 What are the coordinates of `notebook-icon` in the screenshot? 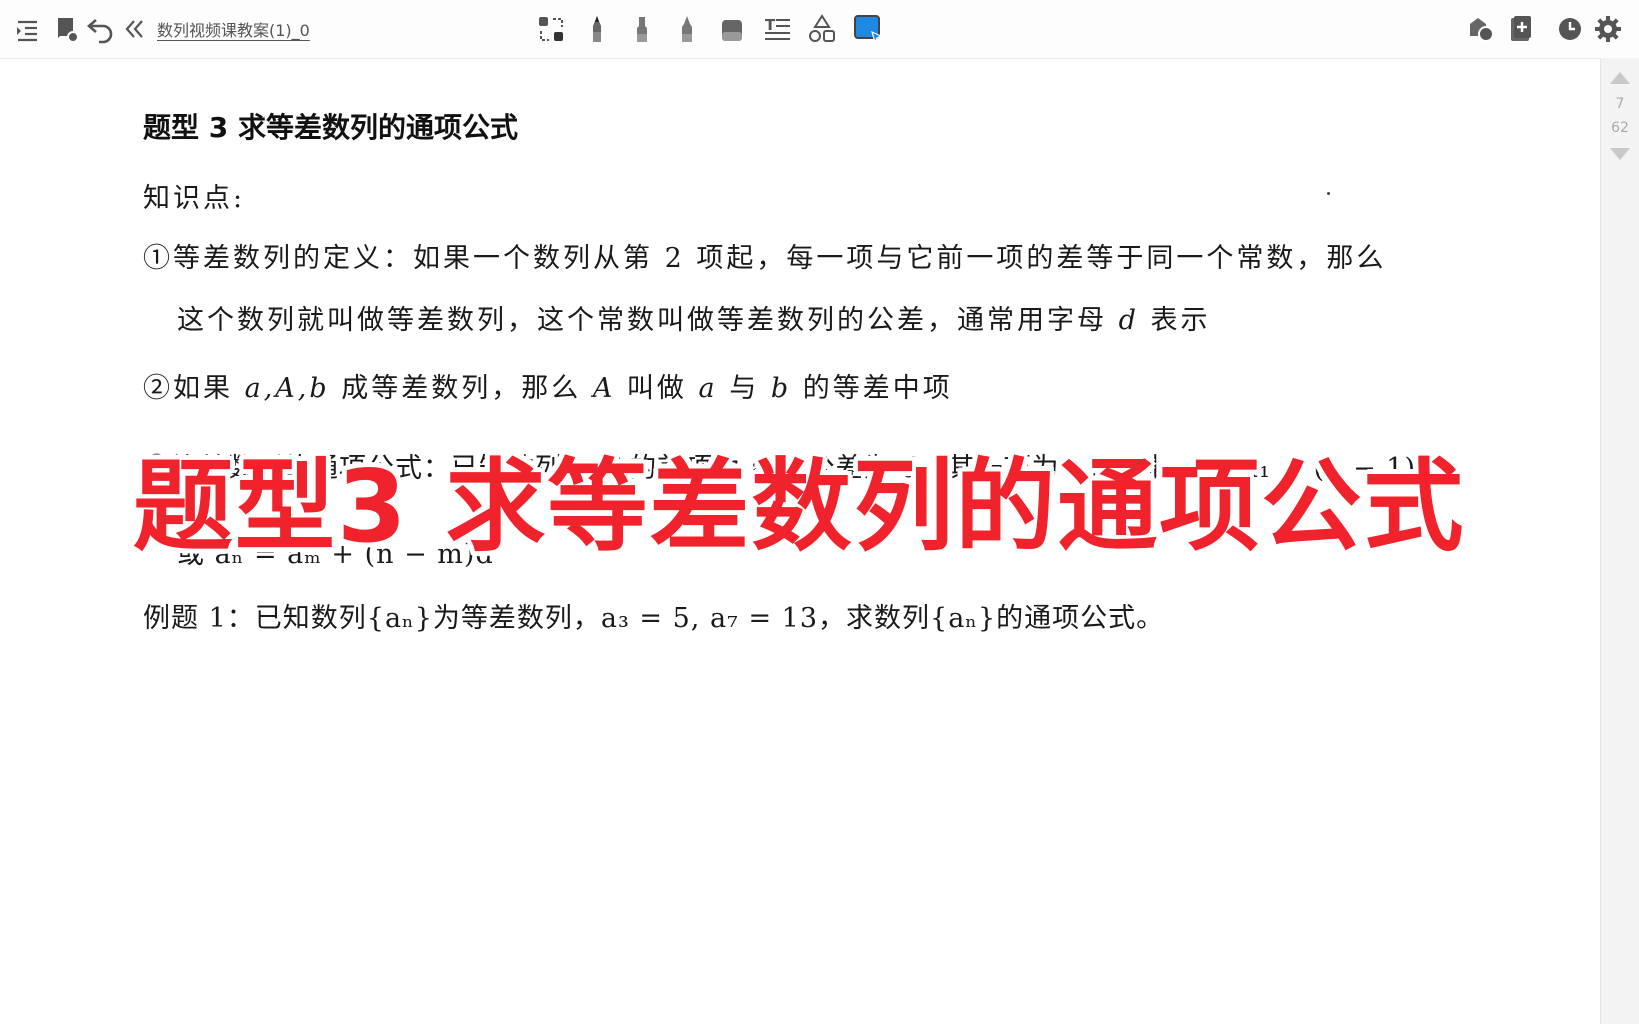 It's located at (67, 29).